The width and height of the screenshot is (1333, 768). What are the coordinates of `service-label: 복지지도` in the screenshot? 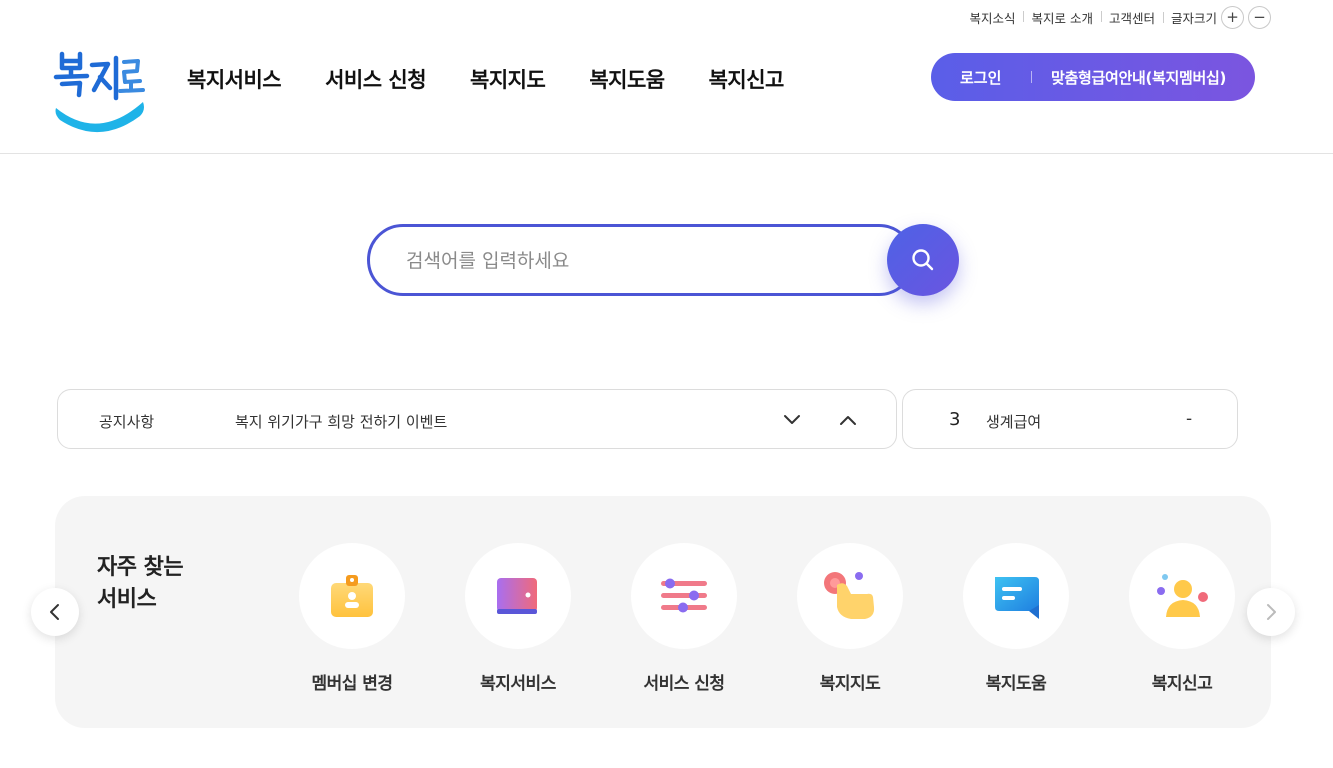 It's located at (850, 684).